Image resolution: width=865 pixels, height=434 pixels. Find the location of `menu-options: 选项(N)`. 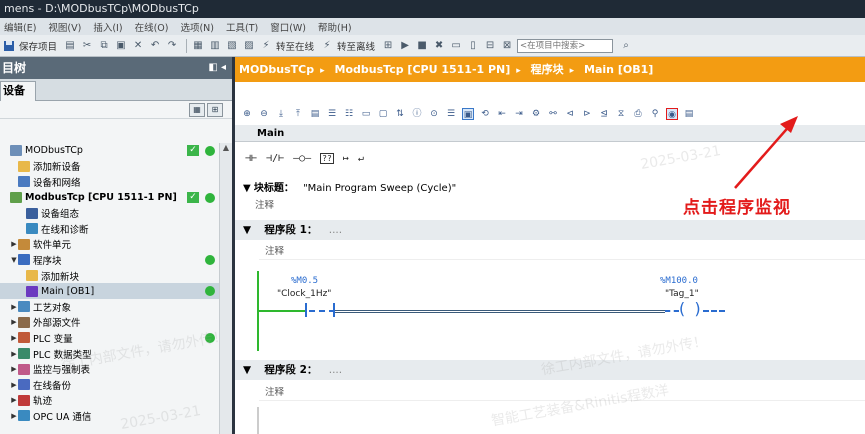

menu-options: 选项(N) is located at coordinates (197, 27).